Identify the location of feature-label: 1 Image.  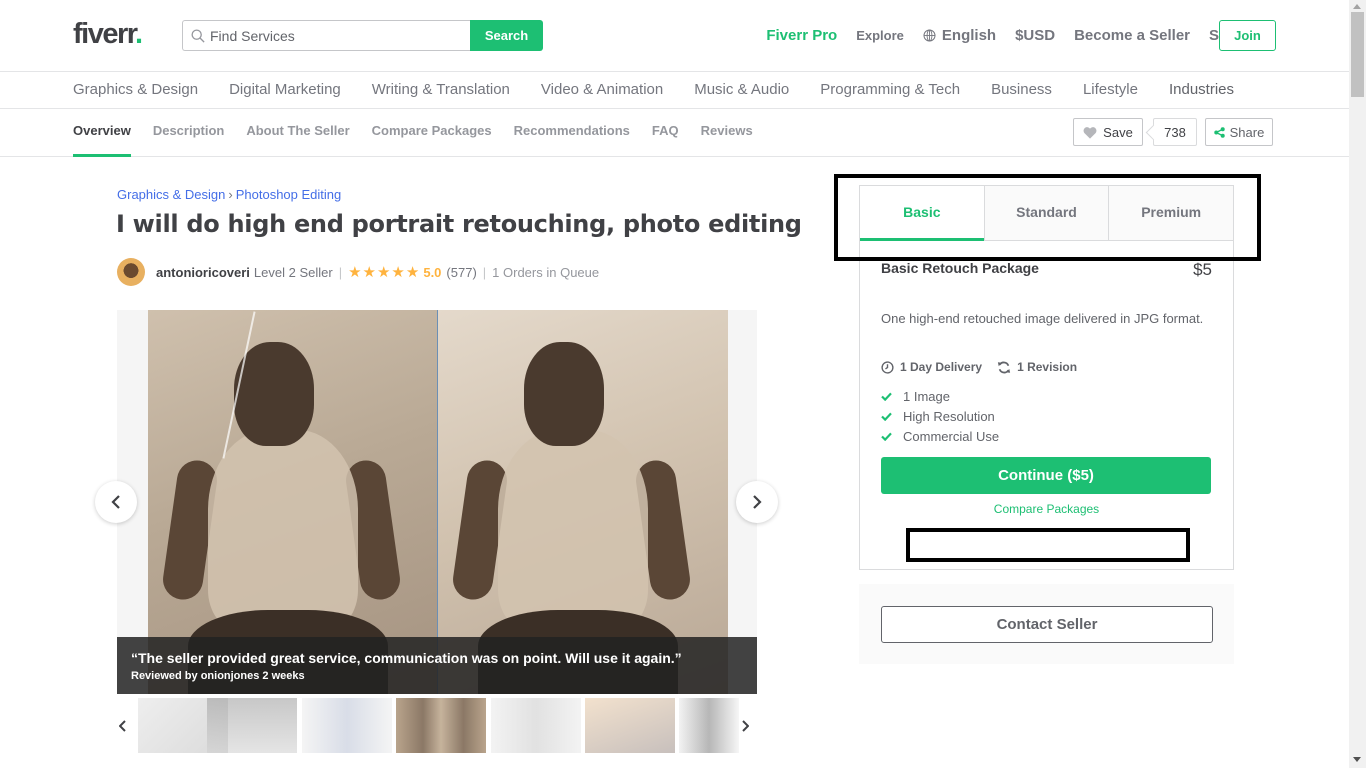
(926, 396).